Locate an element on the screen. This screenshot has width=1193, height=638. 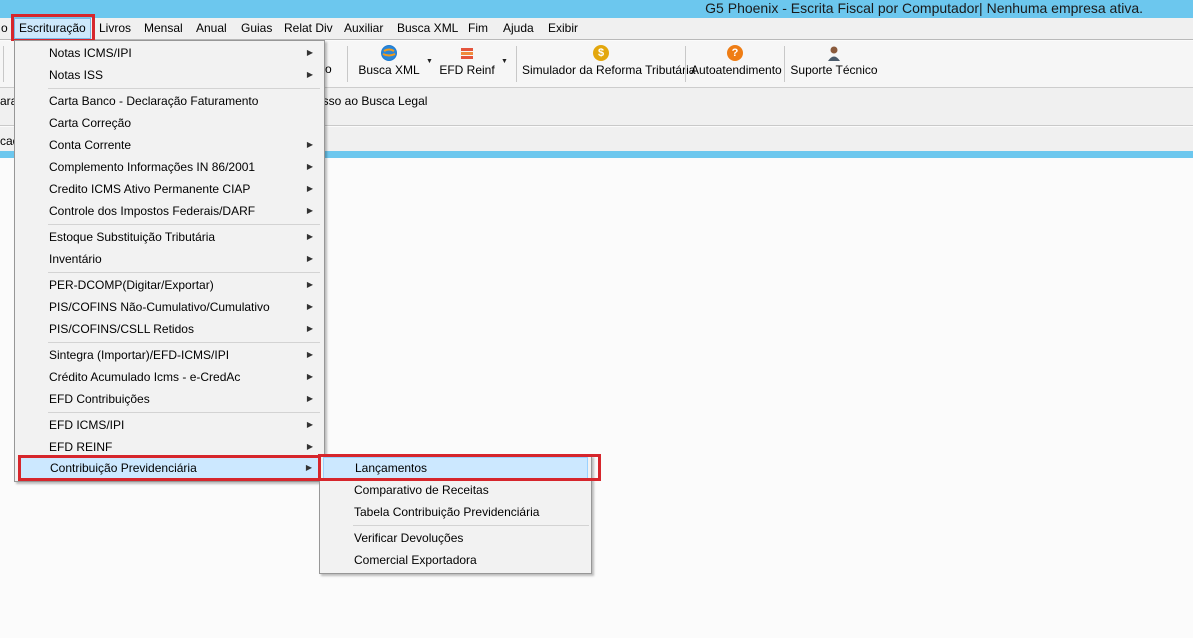
menu-item-carta-correcao: Carta Correção is located at coordinates (169, 123).